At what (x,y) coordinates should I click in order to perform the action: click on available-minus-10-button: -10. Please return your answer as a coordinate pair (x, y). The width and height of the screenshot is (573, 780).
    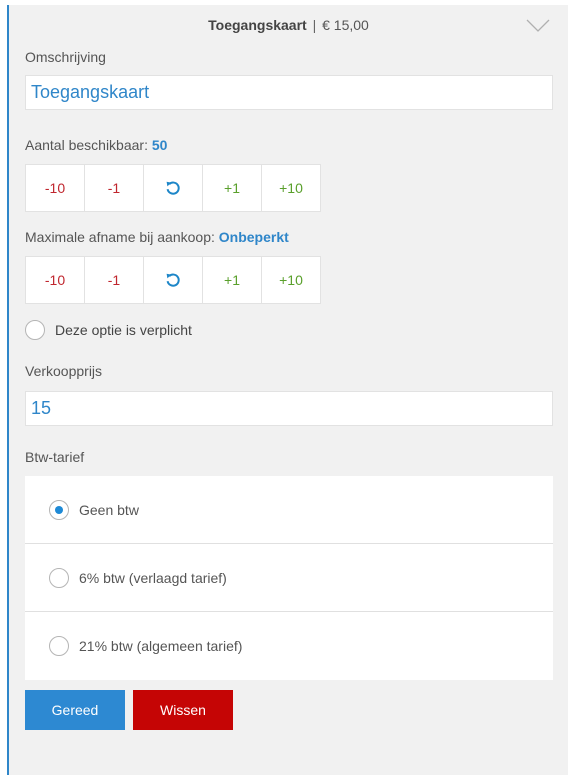
    Looking at the image, I should click on (55, 188).